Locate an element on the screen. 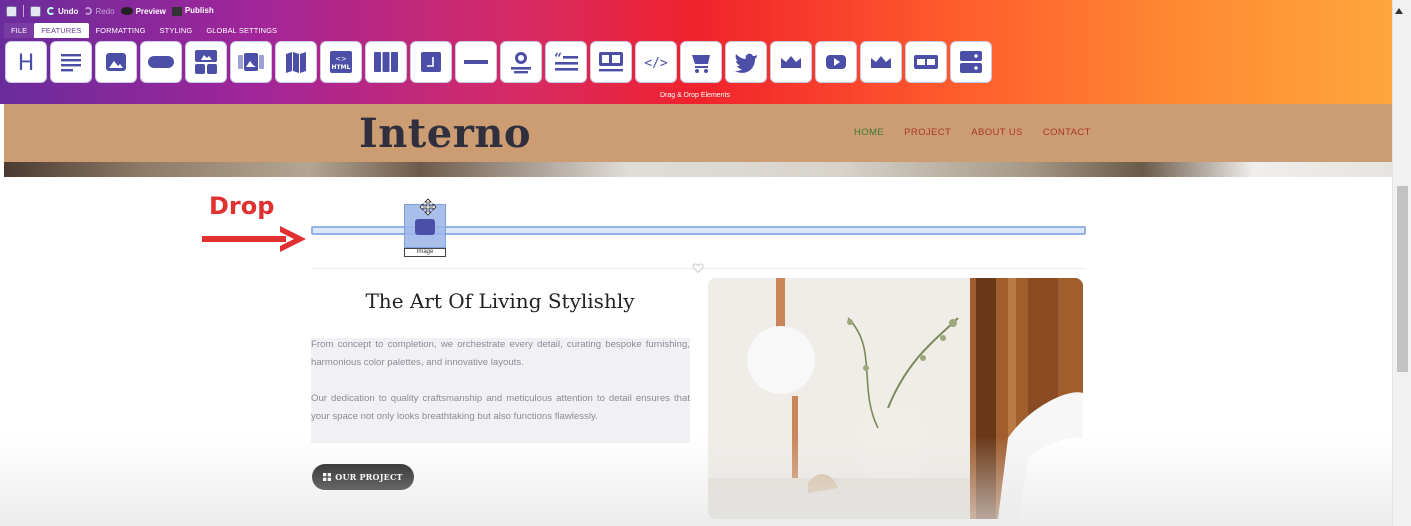  divider-element-button is located at coordinates (476, 62).